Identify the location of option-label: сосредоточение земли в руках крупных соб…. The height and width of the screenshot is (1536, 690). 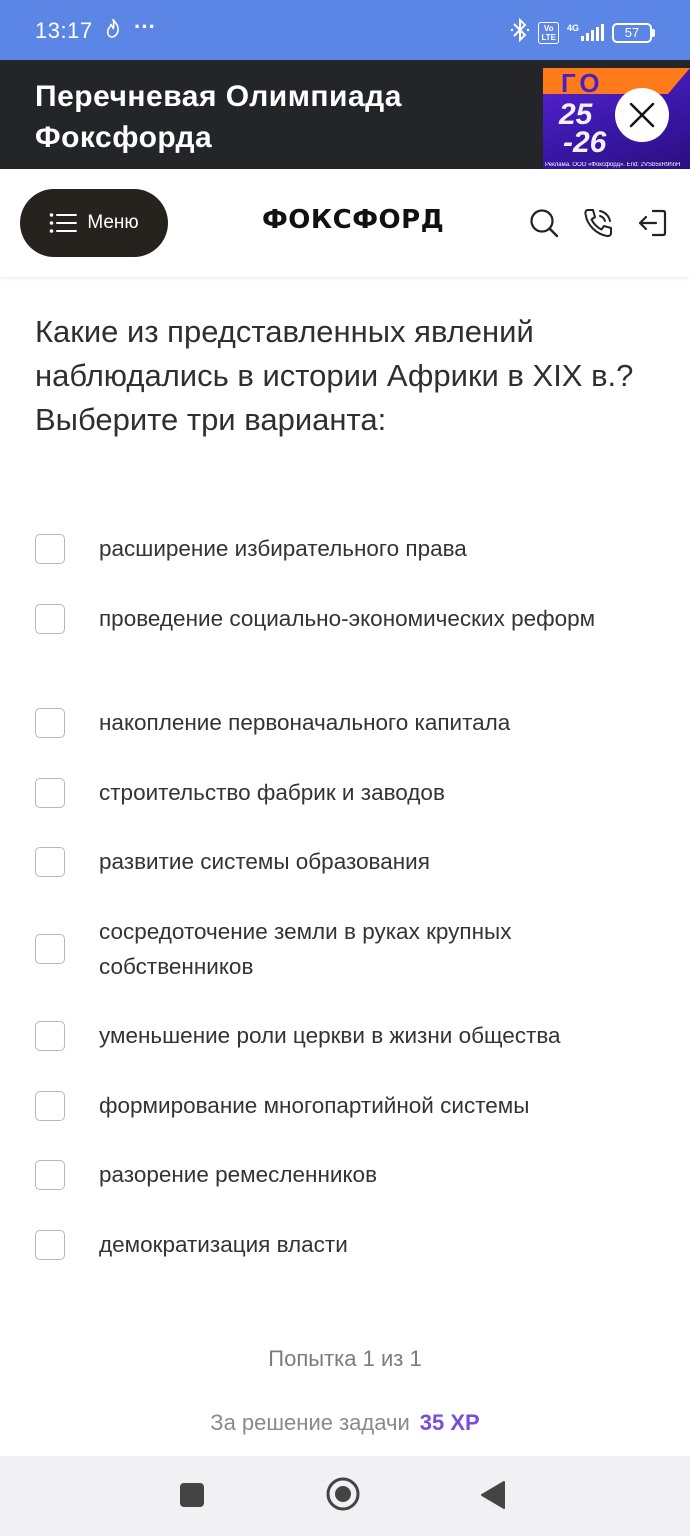
(305, 949).